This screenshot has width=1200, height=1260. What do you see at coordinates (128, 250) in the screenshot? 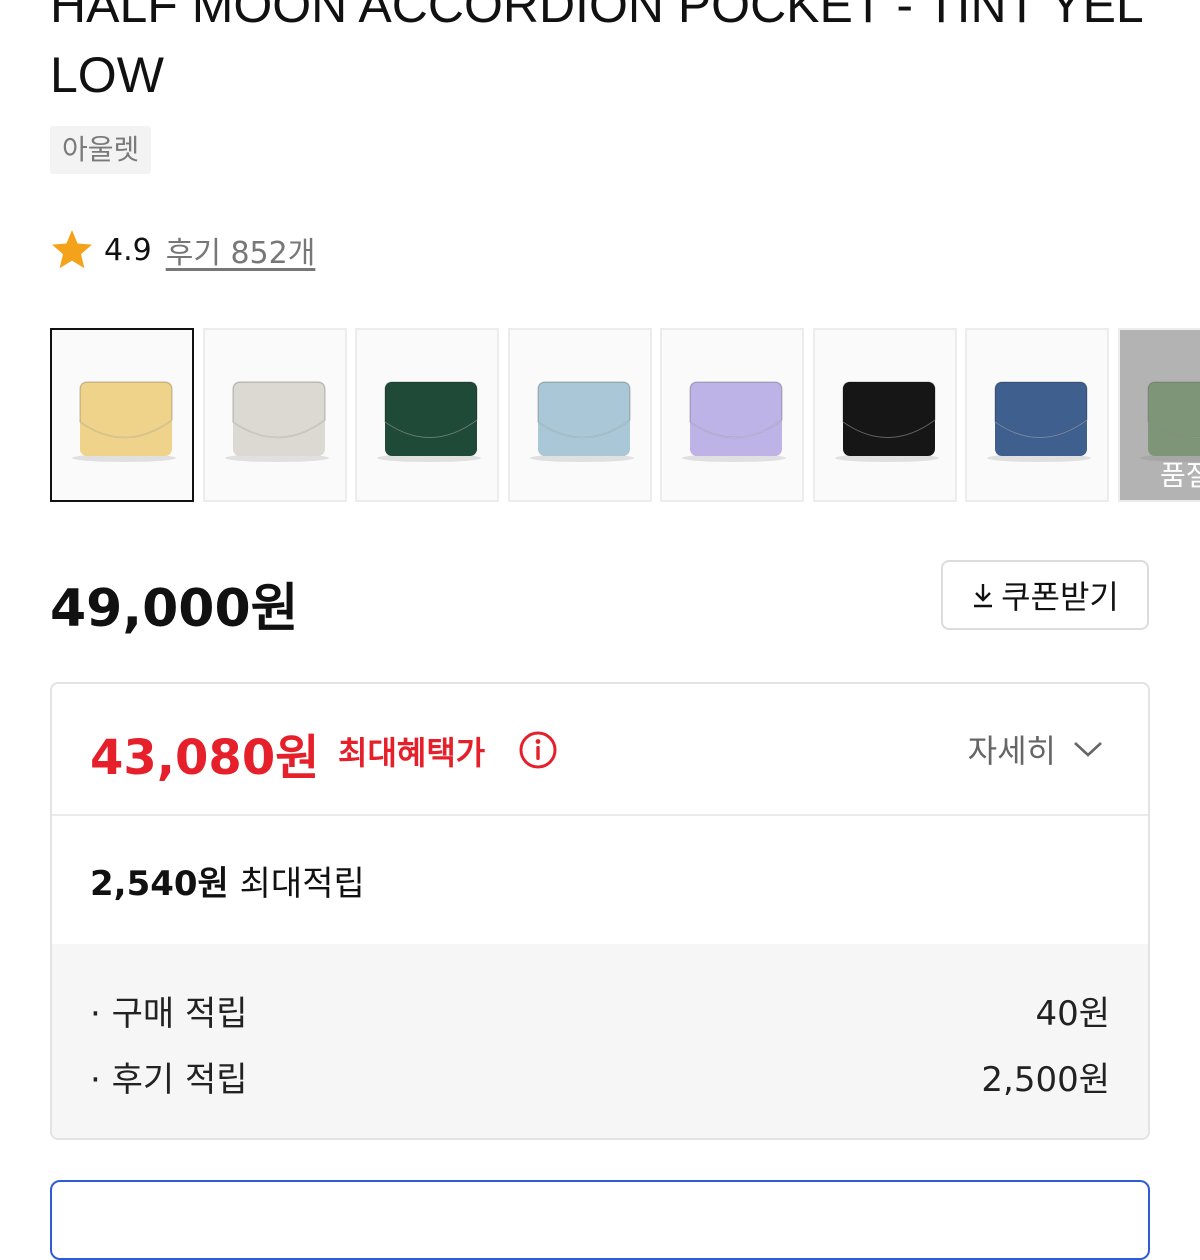
I see `rating-score: 4.9` at bounding box center [128, 250].